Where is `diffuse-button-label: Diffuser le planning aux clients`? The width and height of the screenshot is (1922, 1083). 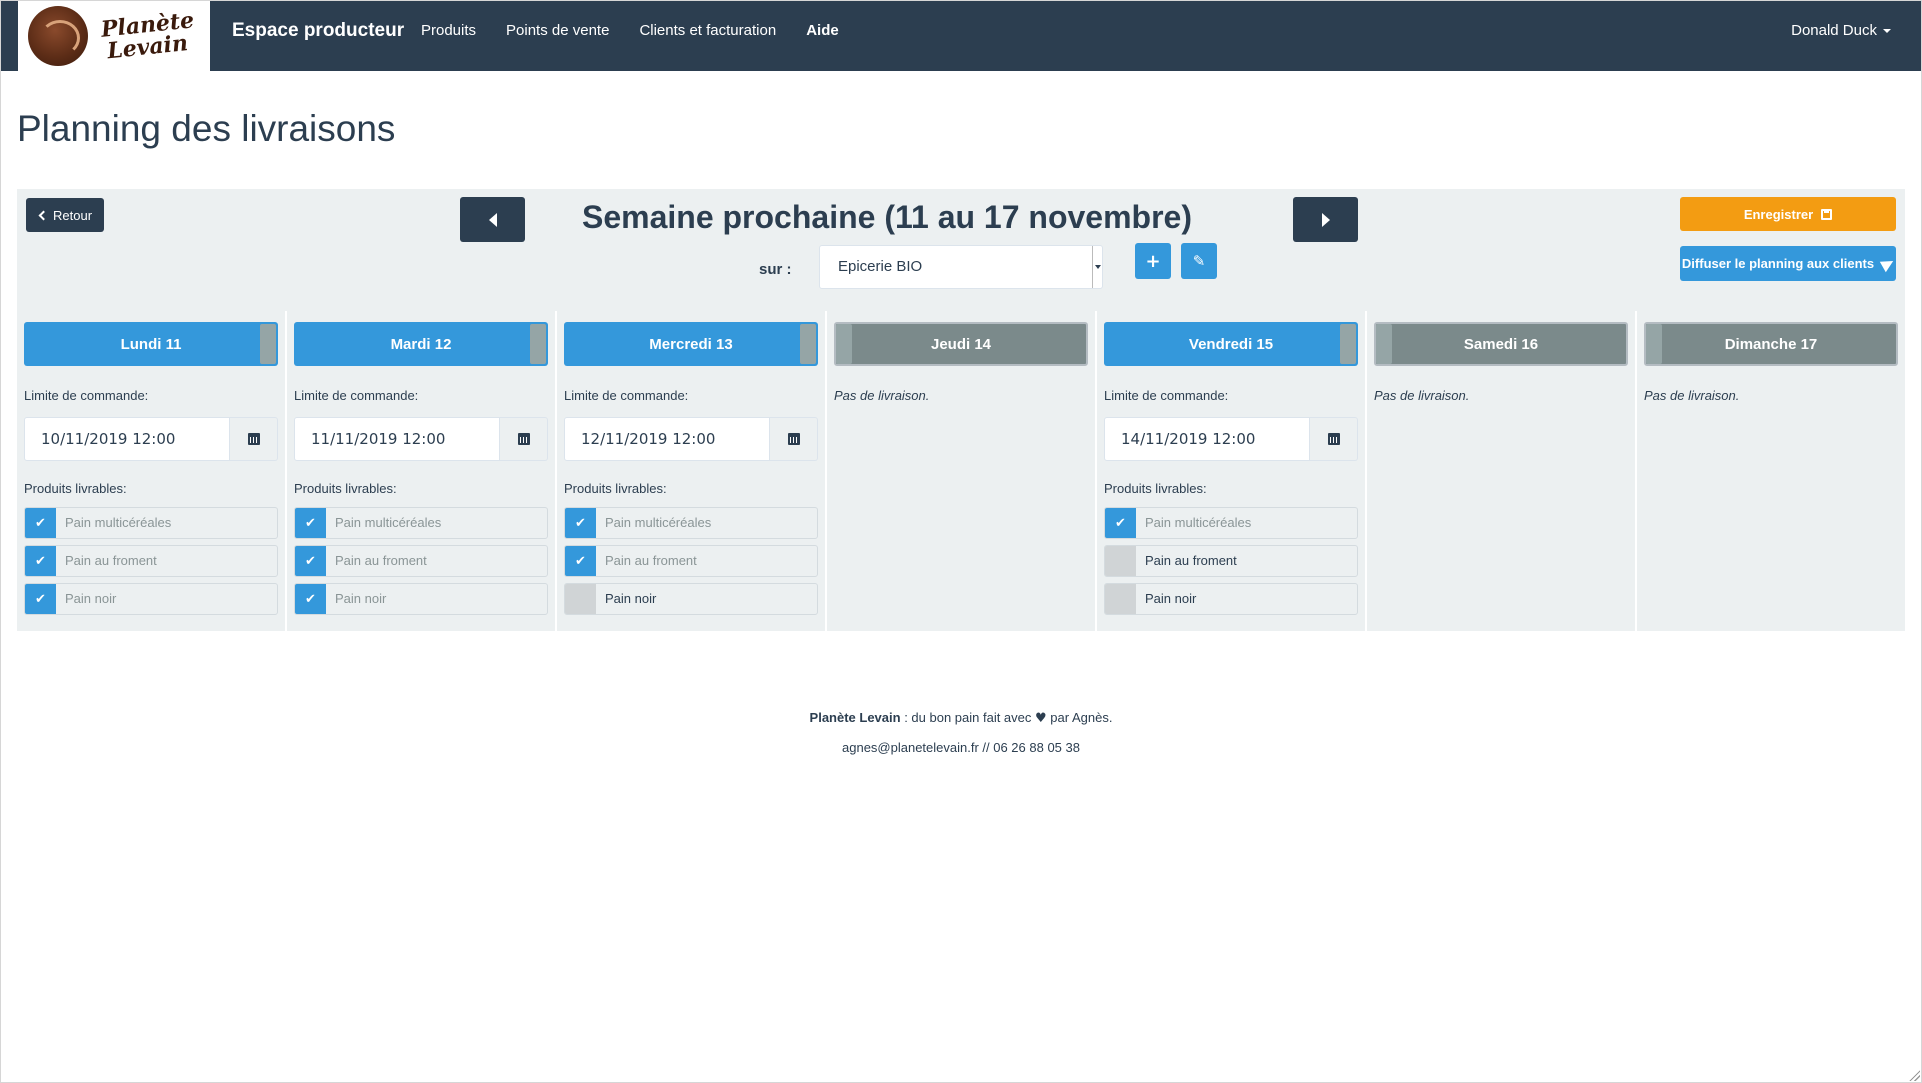 diffuse-button-label: Diffuser le planning aux clients is located at coordinates (1778, 263).